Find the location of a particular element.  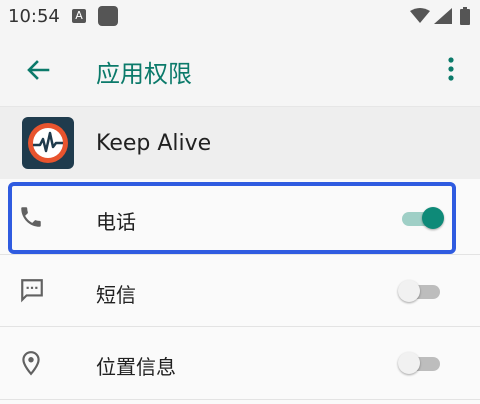

more-options-icon is located at coordinates (451, 69).